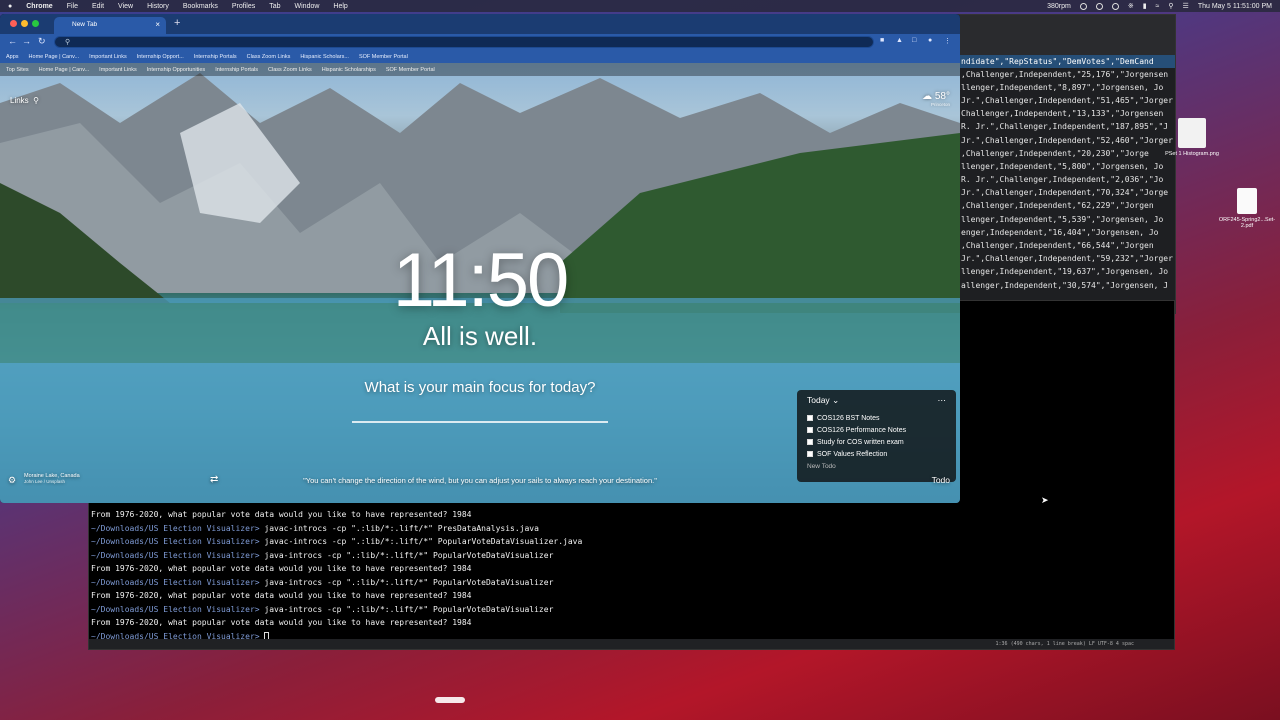 The height and width of the screenshot is (720, 1280). I want to click on desktop-file: PSet 1 Histogram.png, so click(1192, 137).